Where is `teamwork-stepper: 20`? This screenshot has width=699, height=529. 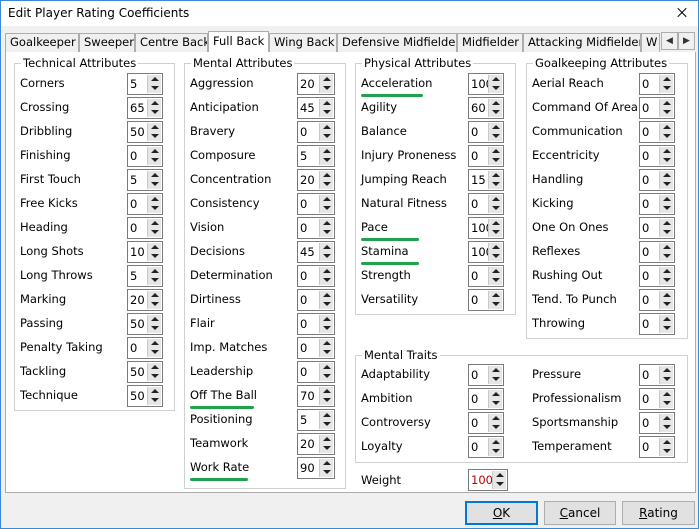 teamwork-stepper: 20 is located at coordinates (316, 444).